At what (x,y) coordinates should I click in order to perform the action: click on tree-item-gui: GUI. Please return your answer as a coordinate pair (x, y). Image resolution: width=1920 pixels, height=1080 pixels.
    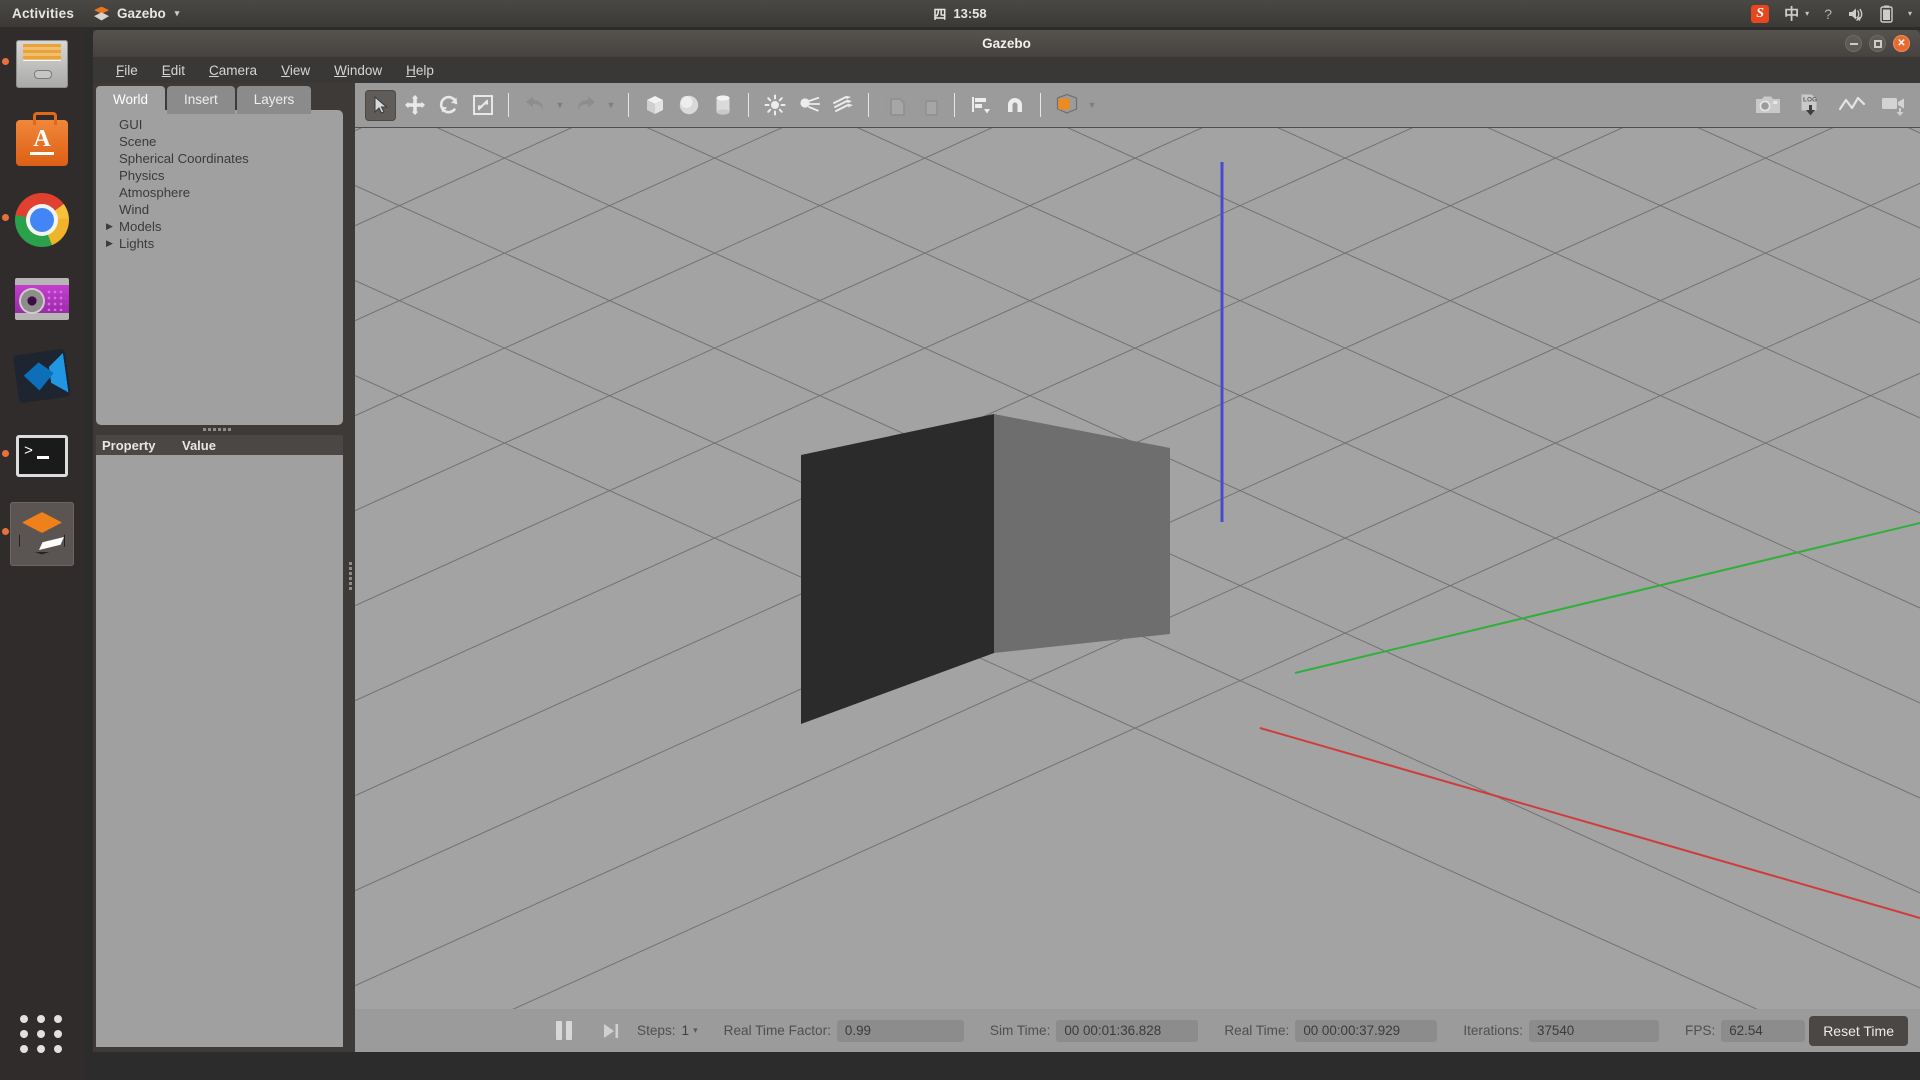
    Looking at the image, I should click on (219, 124).